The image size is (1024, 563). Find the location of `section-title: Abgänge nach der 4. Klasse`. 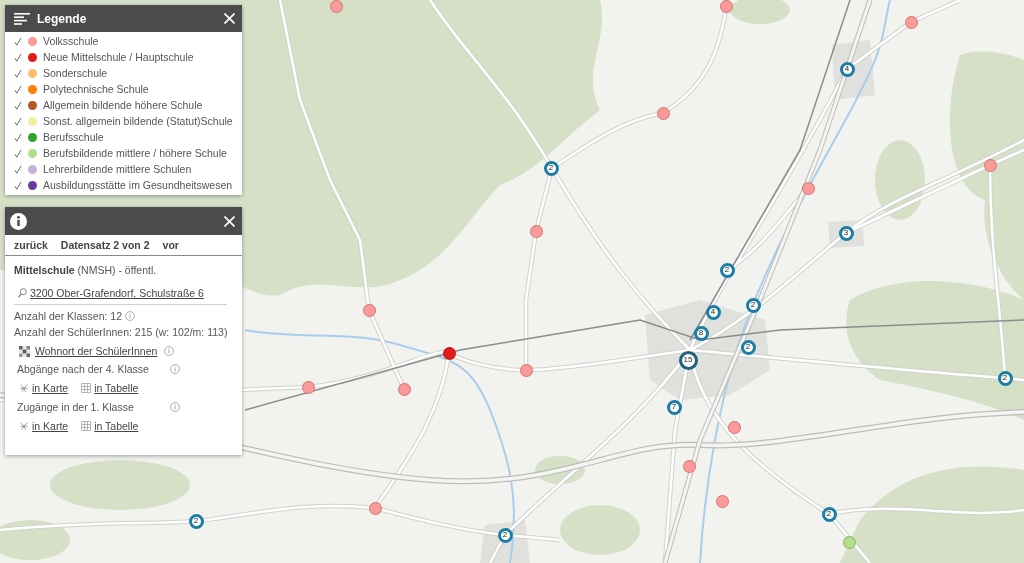

section-title: Abgänge nach der 4. Klasse is located at coordinates (83, 369).